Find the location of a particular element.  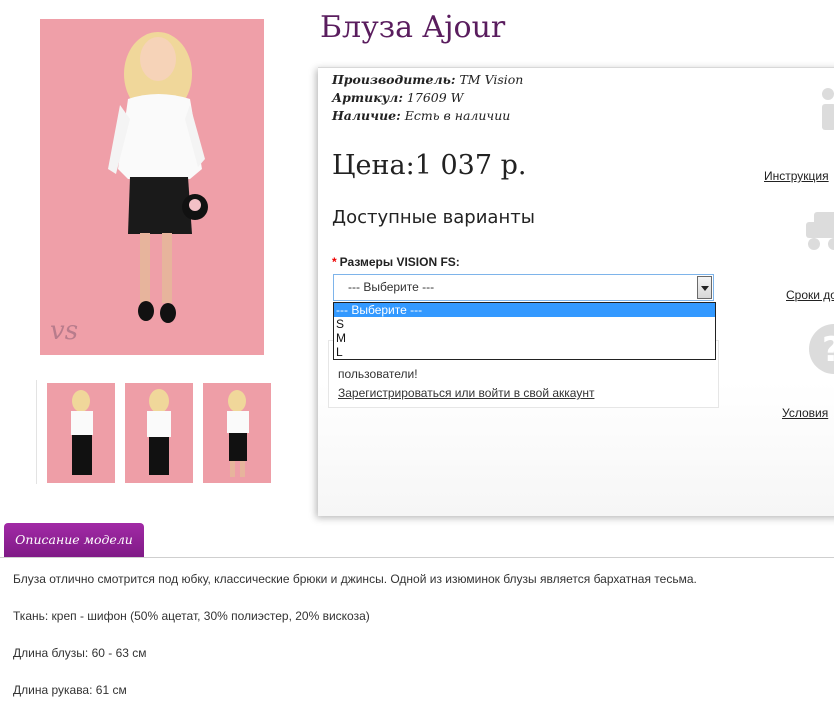

description-sleeve: Длина рукава: 61 см is located at coordinates (70, 690).